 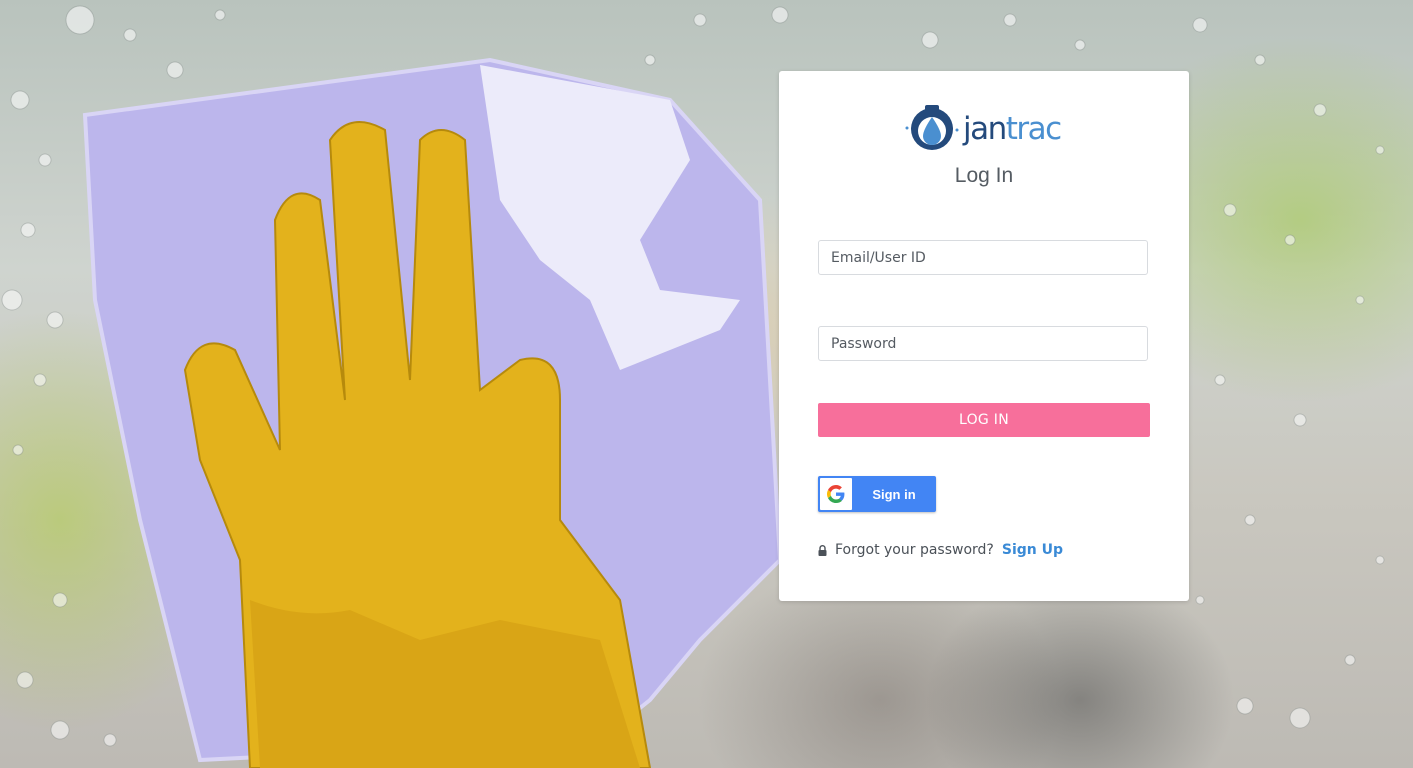 I want to click on water-drop-camera-icon, so click(x=932, y=127).